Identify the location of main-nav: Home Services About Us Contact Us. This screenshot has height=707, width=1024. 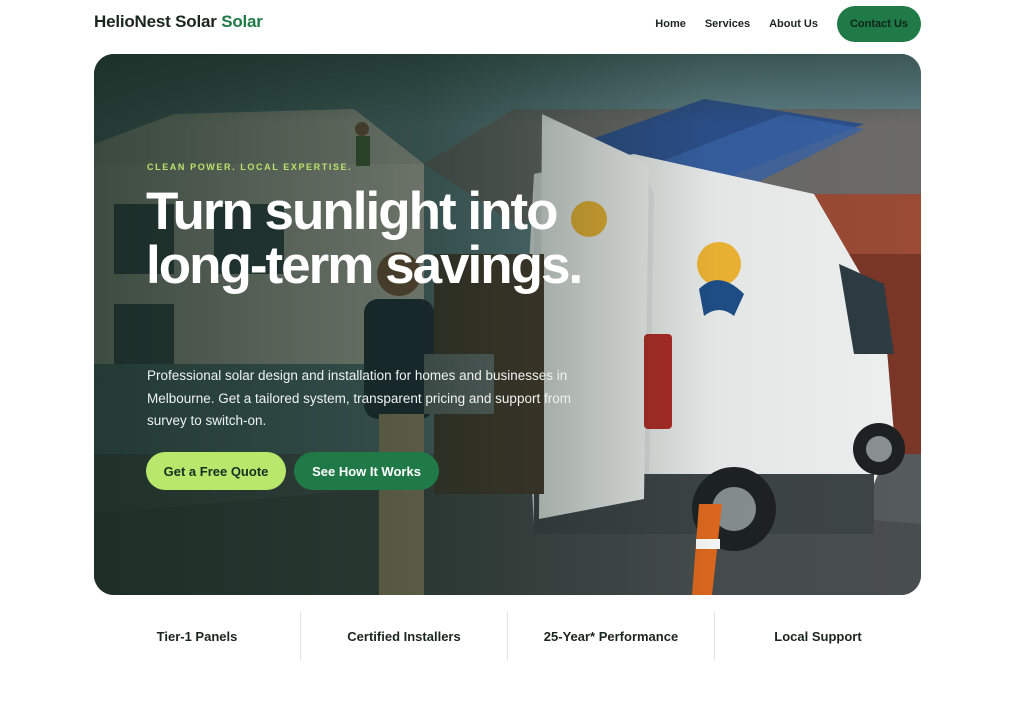
(788, 24).